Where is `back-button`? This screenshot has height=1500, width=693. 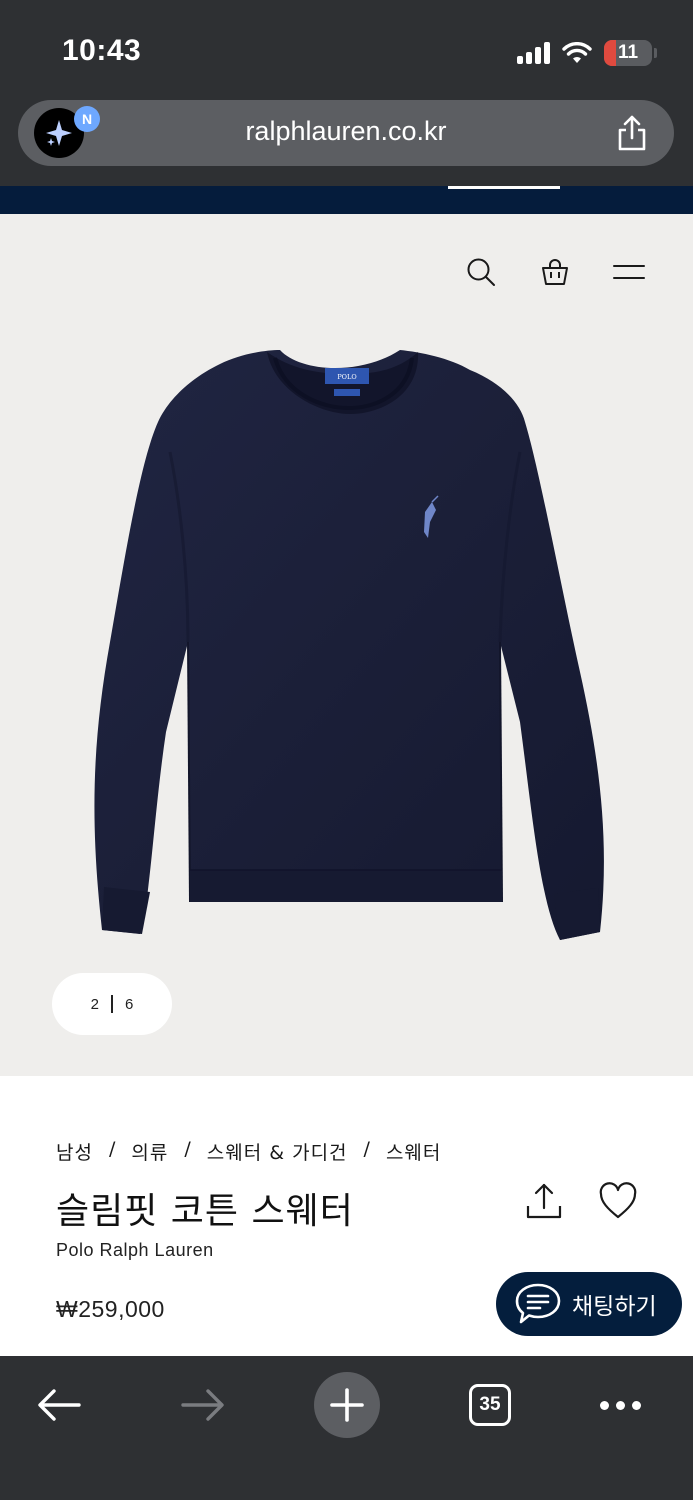 back-button is located at coordinates (59, 1405).